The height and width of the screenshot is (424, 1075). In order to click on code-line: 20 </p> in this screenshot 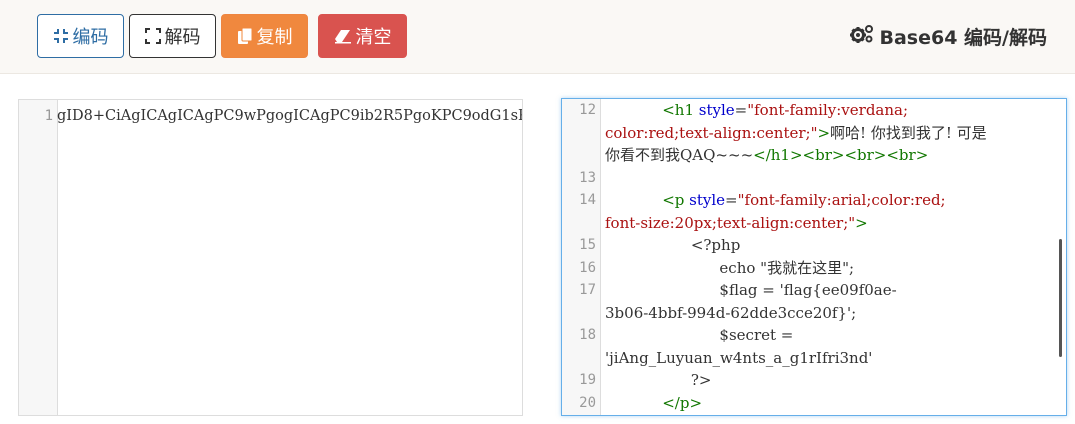, I will do `click(814, 403)`.